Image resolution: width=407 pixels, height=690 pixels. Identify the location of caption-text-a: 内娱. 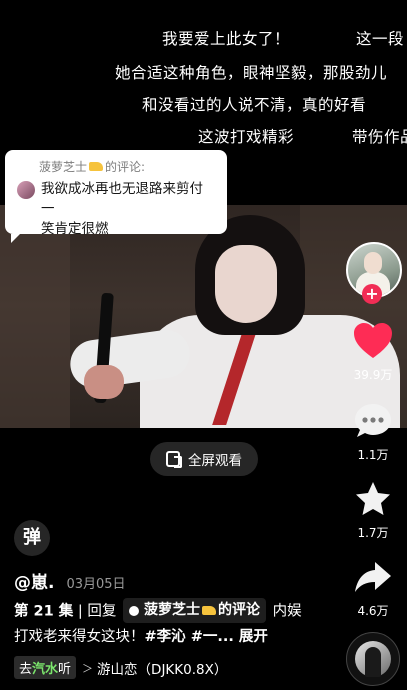
(285, 611).